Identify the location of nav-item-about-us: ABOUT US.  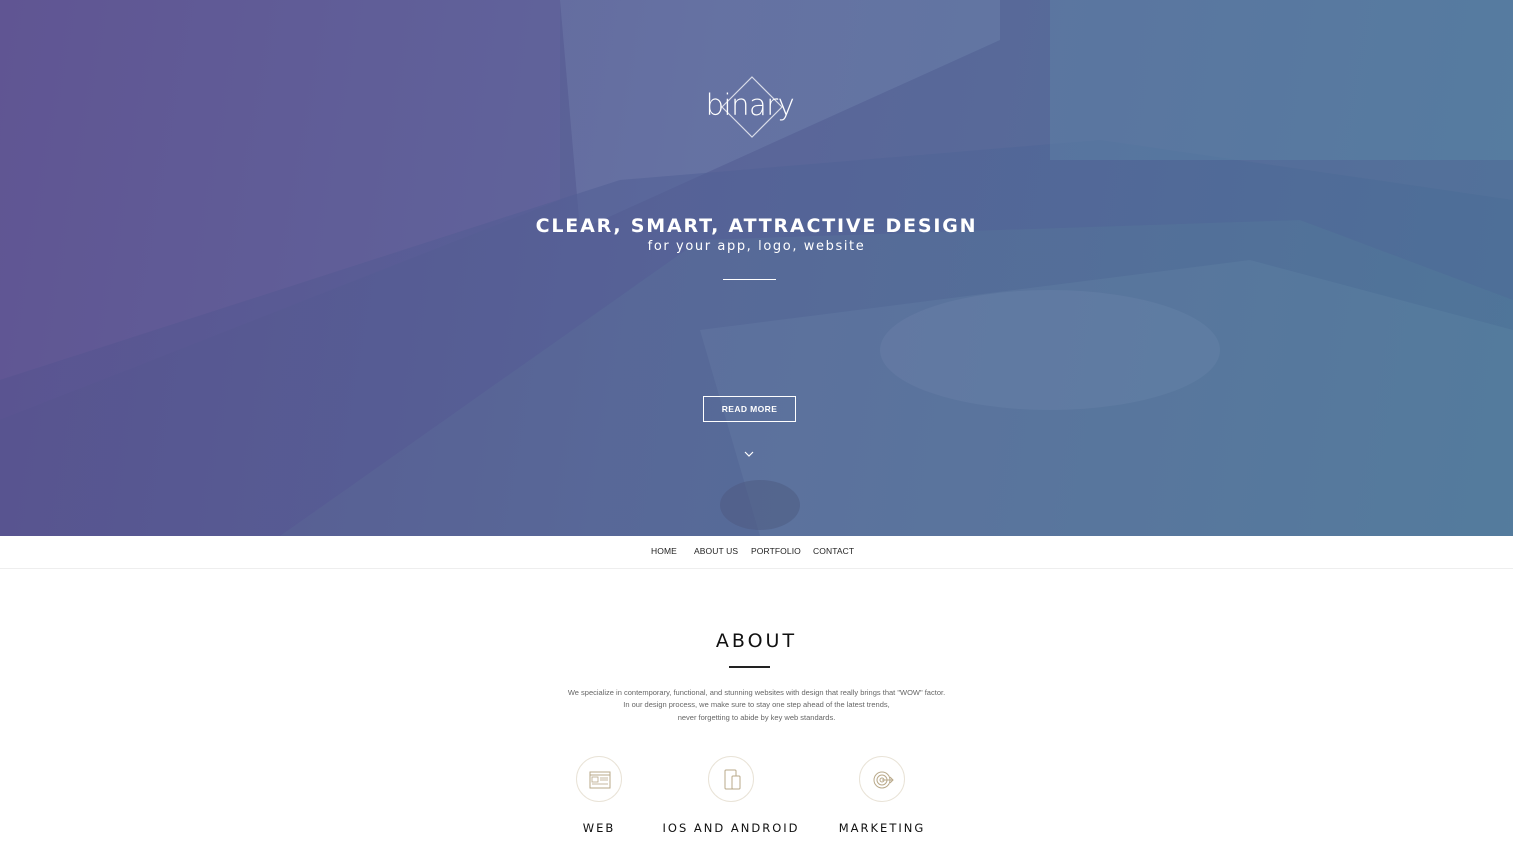
(716, 551).